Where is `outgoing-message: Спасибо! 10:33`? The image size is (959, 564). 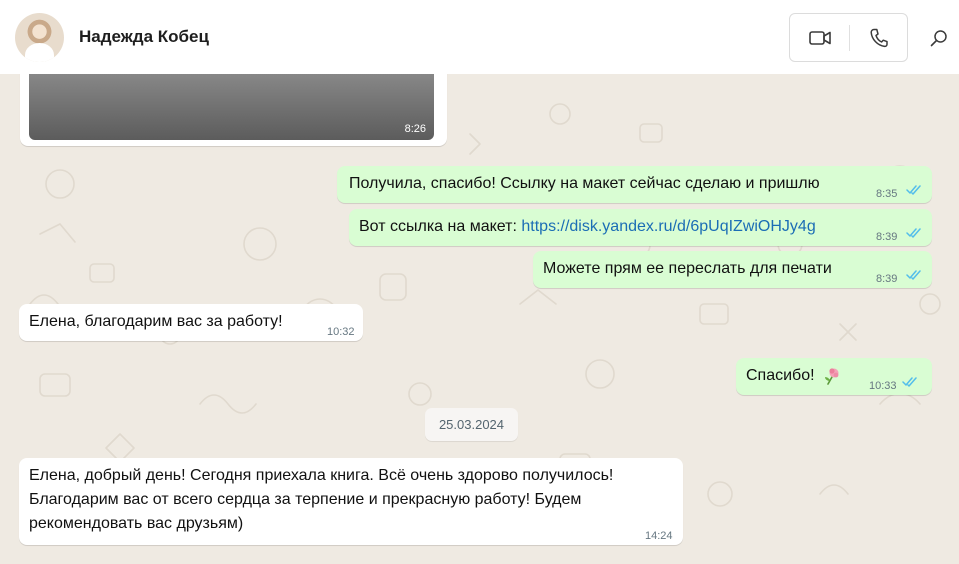 outgoing-message: Спасибо! 10:33 is located at coordinates (834, 376).